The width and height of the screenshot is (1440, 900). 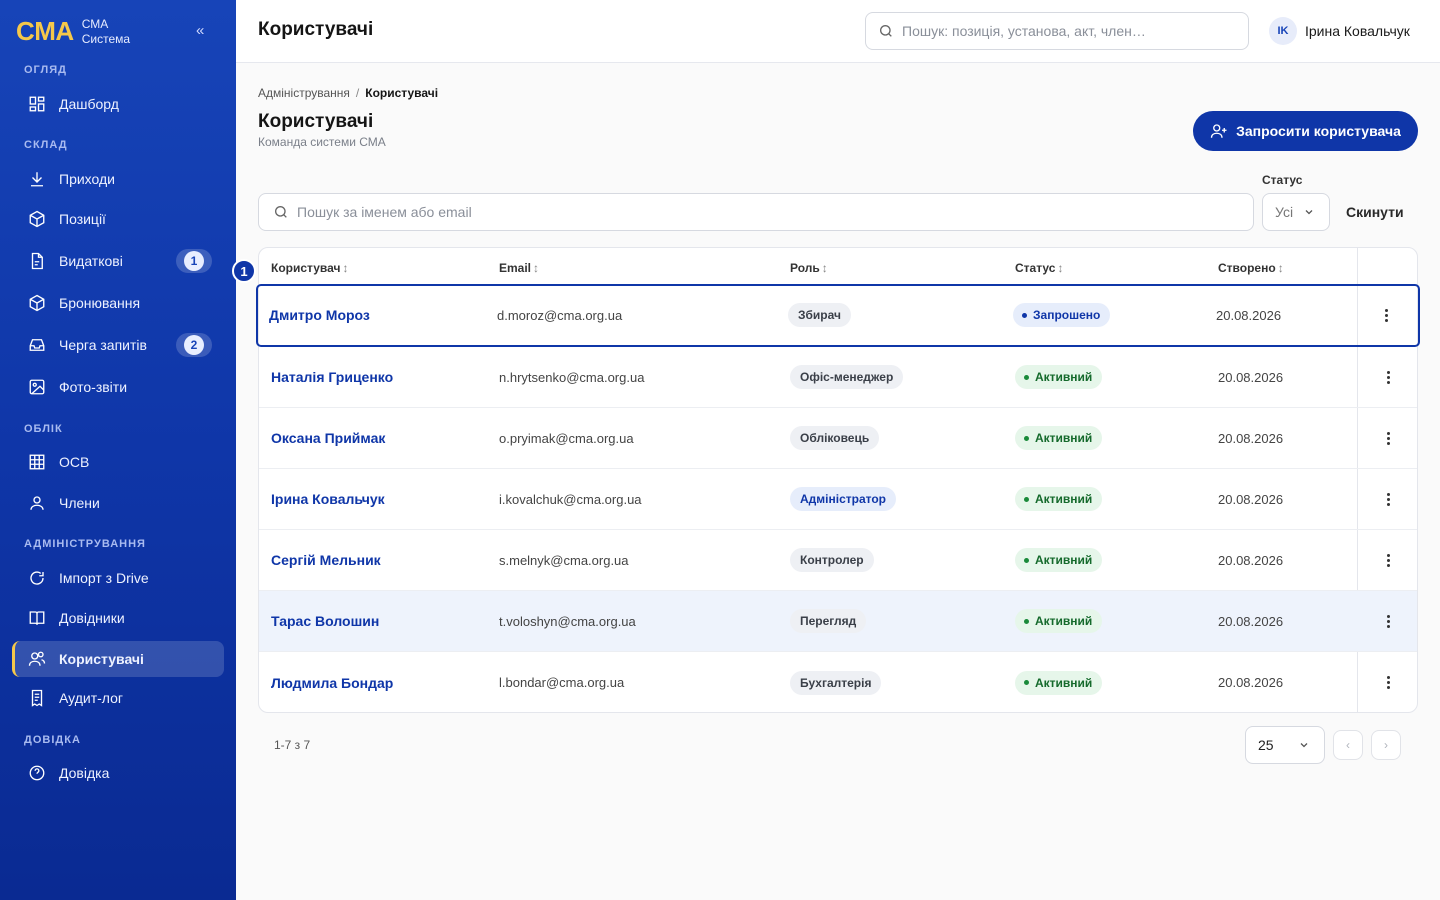 What do you see at coordinates (37, 261) in the screenshot?
I see `document-icon` at bounding box center [37, 261].